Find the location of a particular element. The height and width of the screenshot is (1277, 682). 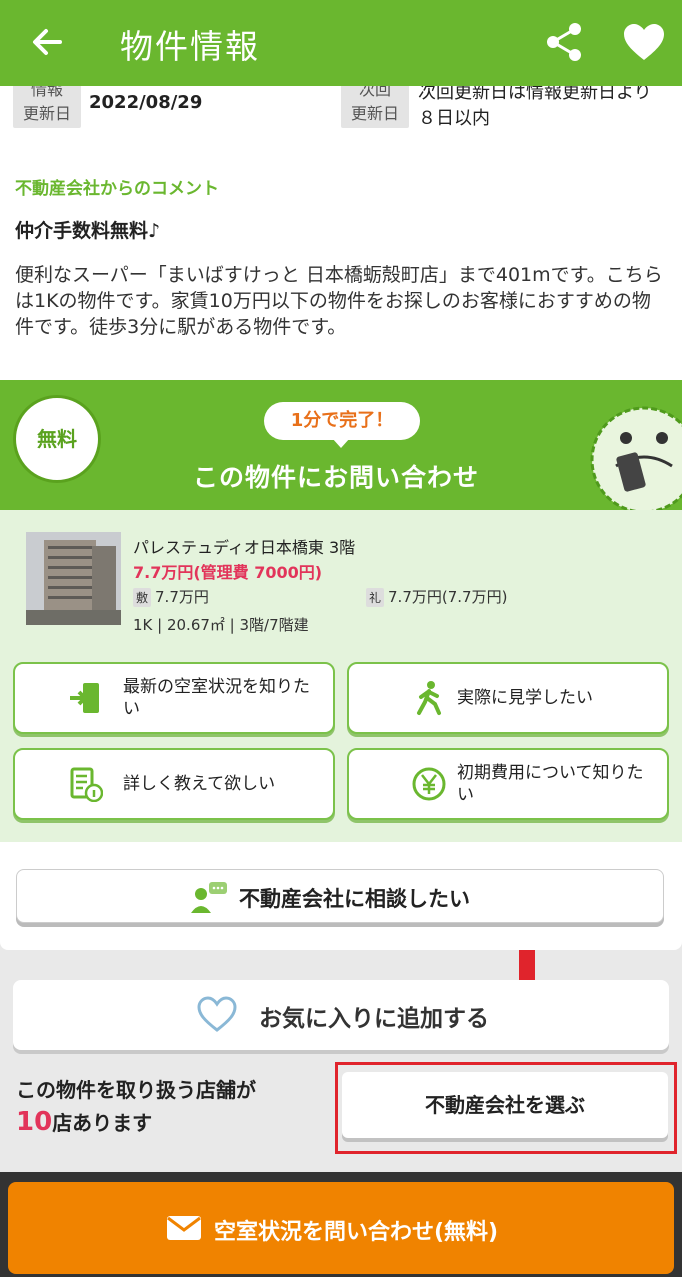

option-viewing-label: 実際に見学したい is located at coordinates (525, 698).